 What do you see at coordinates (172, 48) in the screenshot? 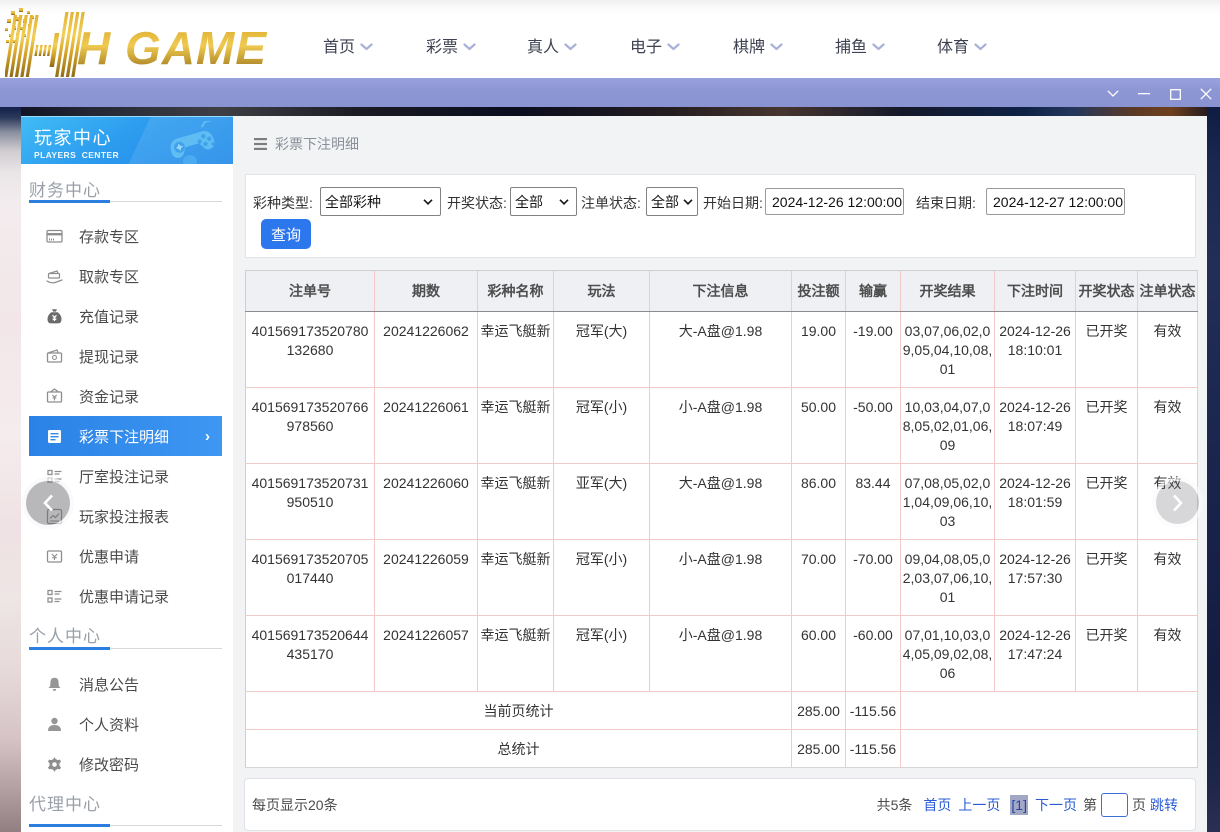
I see `svg-text: H GAME` at bounding box center [172, 48].